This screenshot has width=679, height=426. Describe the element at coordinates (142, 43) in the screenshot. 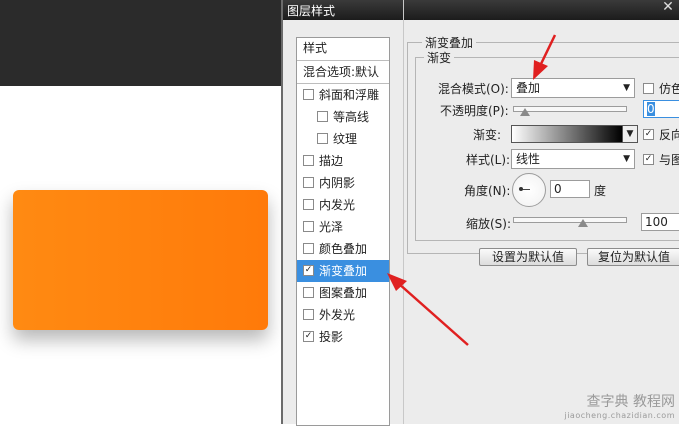

I see `canvas-top-dark-area` at that location.